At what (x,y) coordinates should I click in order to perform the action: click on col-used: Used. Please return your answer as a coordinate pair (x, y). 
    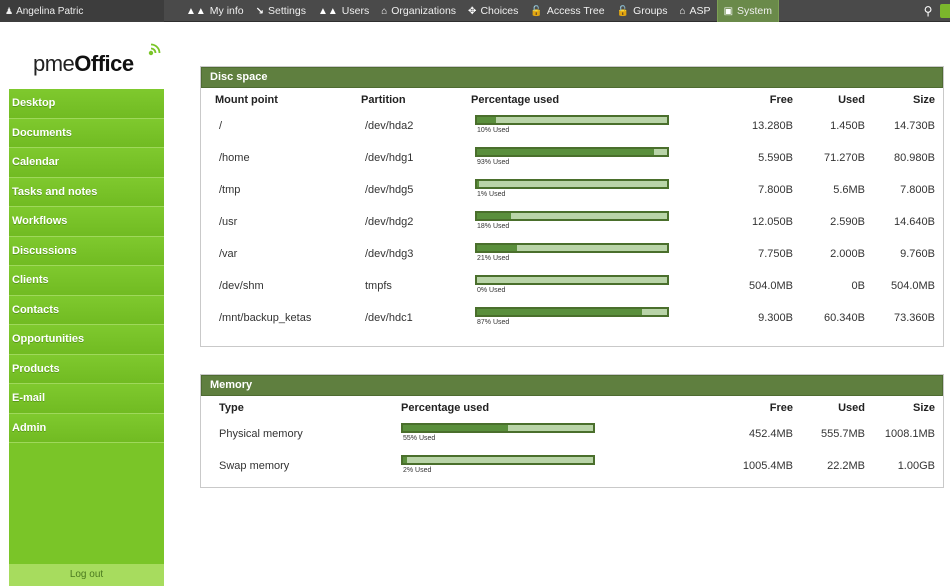
    Looking at the image, I should click on (851, 100).